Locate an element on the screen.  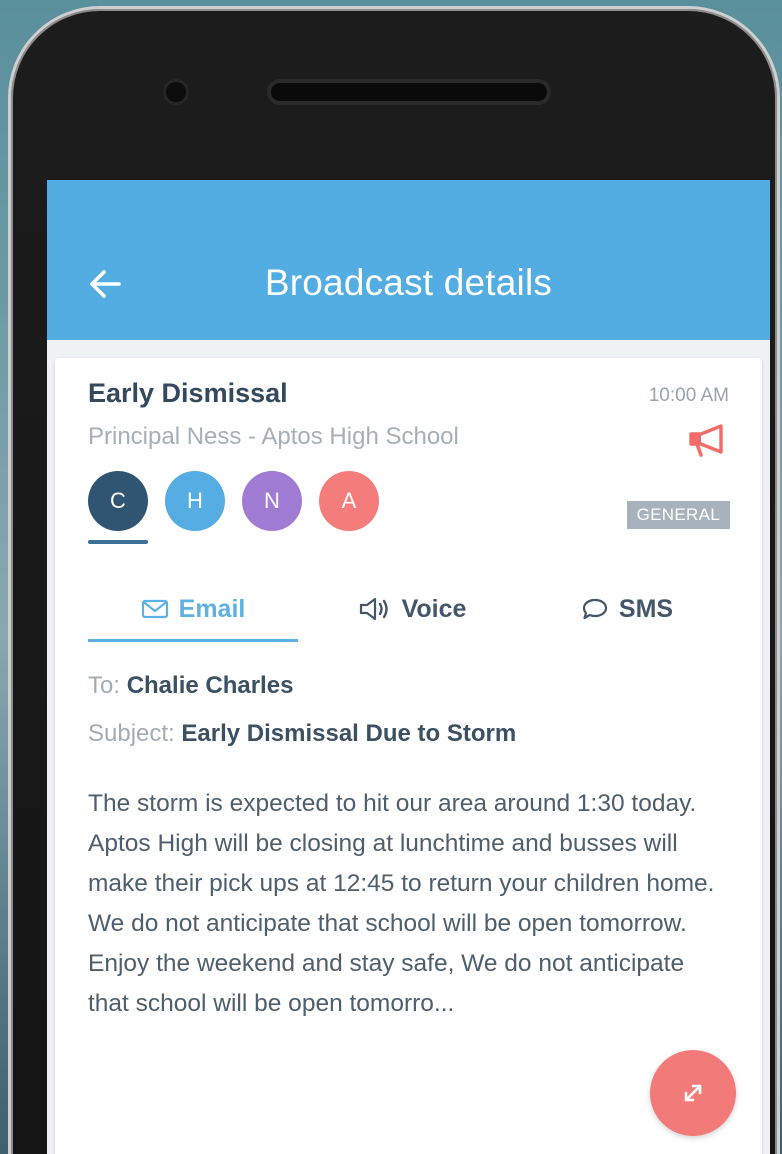
subject-value: Early Dismissal Due to Storm is located at coordinates (349, 733).